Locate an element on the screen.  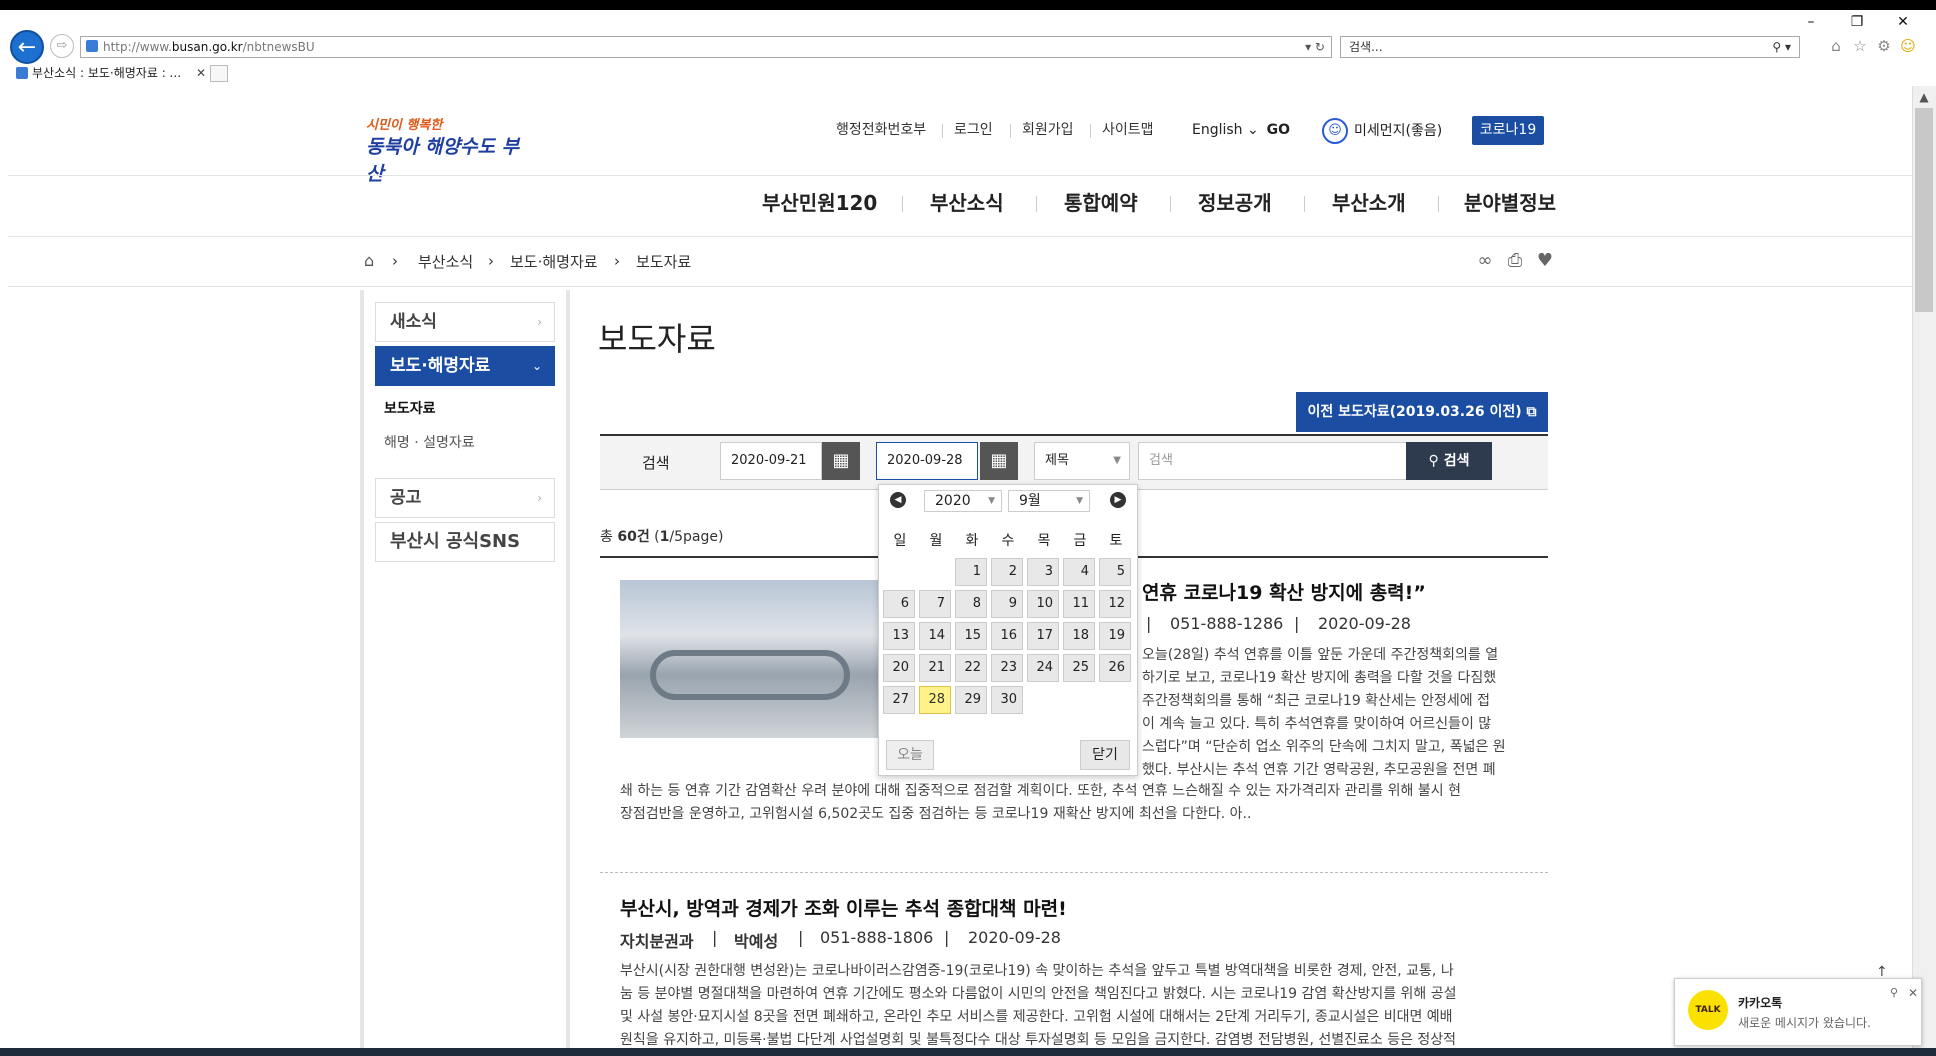
calendar-day: 27 is located at coordinates (899, 700).